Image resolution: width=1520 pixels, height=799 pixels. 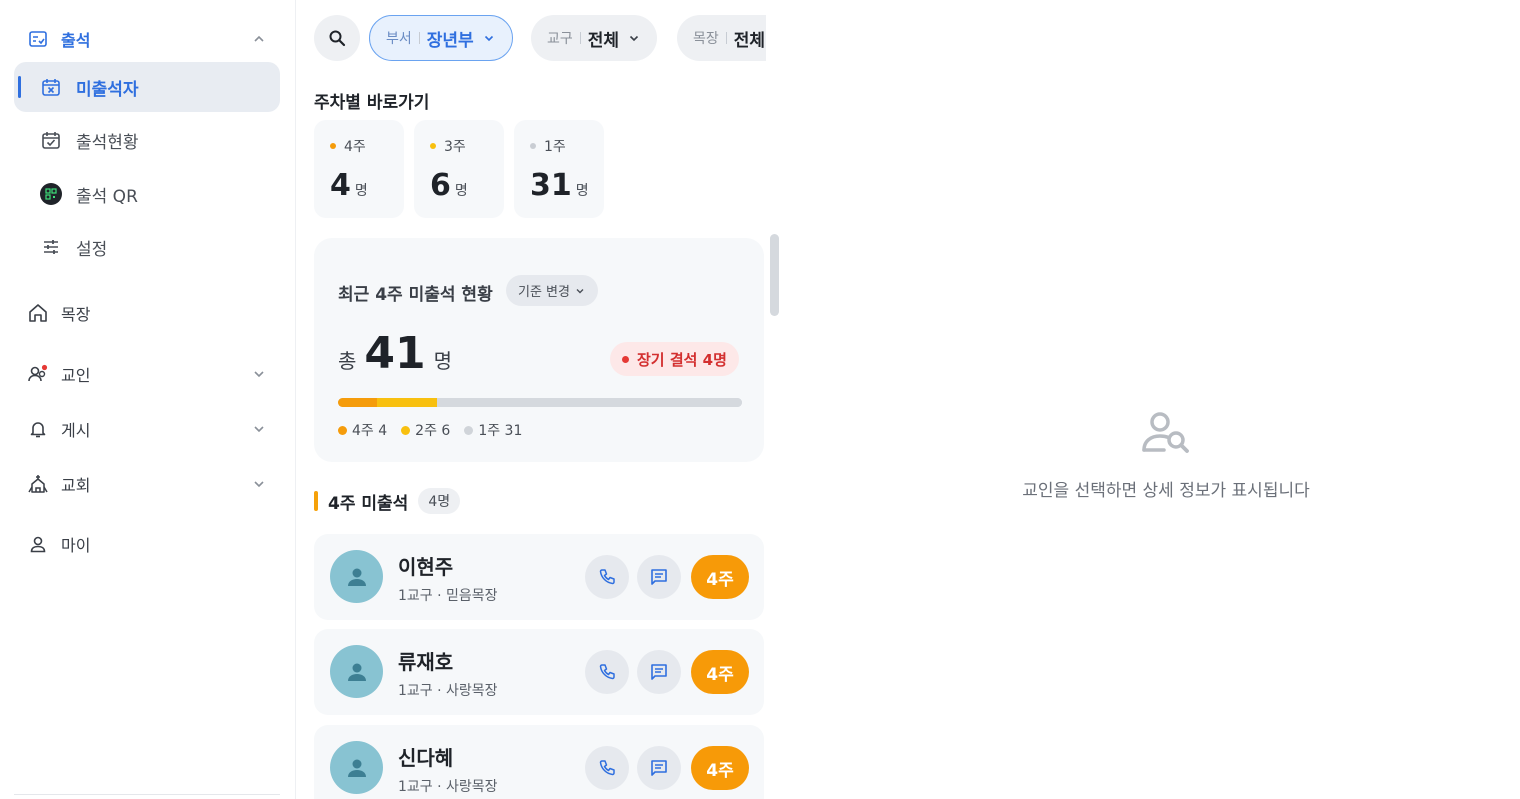 I want to click on filter-chip-department: 부서 장년부, so click(x=441, y=38).